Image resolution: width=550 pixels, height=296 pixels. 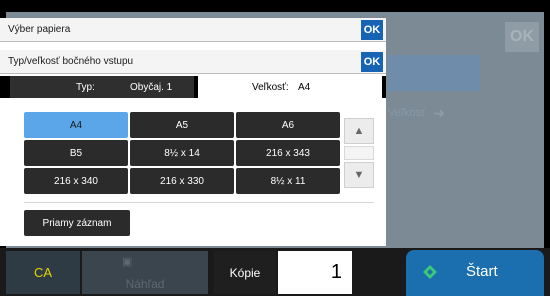 What do you see at coordinates (359, 175) in the screenshot?
I see `double-chevron-down-icon: ▼` at bounding box center [359, 175].